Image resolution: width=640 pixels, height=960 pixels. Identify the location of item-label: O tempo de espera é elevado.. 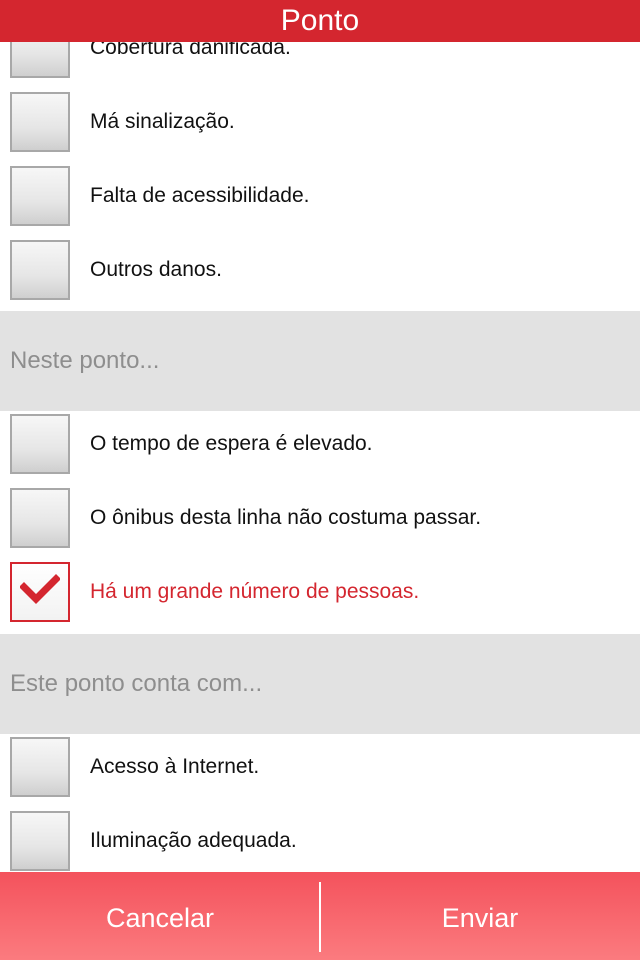
(231, 443).